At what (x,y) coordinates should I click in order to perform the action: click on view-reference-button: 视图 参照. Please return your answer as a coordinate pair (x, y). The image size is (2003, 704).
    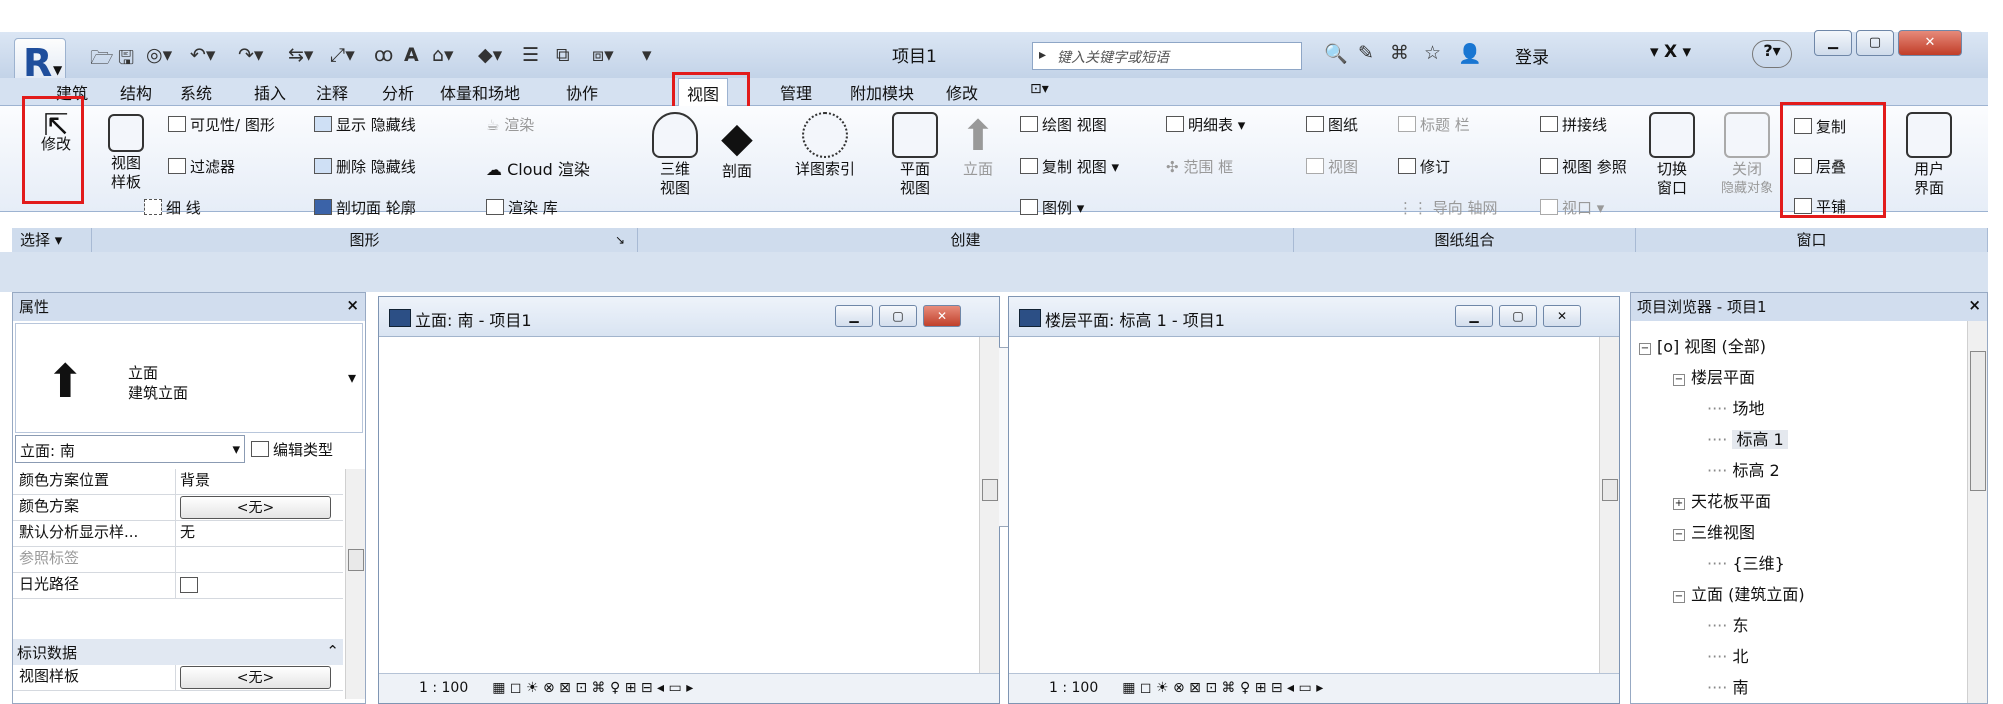
    Looking at the image, I should click on (1583, 166).